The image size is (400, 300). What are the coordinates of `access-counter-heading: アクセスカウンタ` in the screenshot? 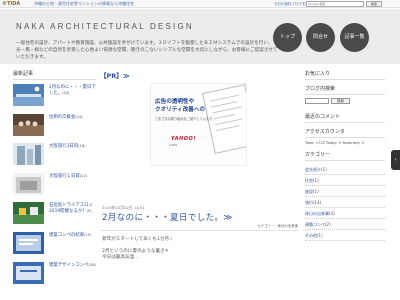 It's located at (345, 133).